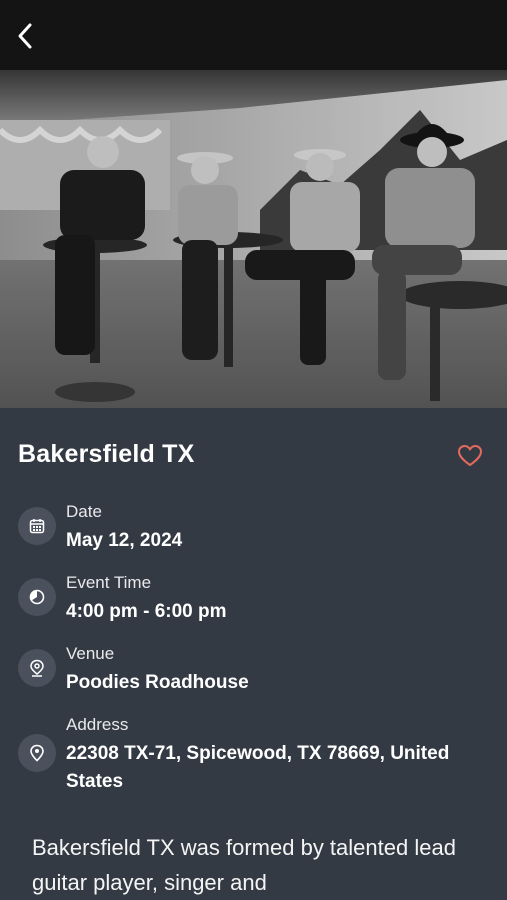 The width and height of the screenshot is (507, 900). I want to click on favorite-button, so click(470, 456).